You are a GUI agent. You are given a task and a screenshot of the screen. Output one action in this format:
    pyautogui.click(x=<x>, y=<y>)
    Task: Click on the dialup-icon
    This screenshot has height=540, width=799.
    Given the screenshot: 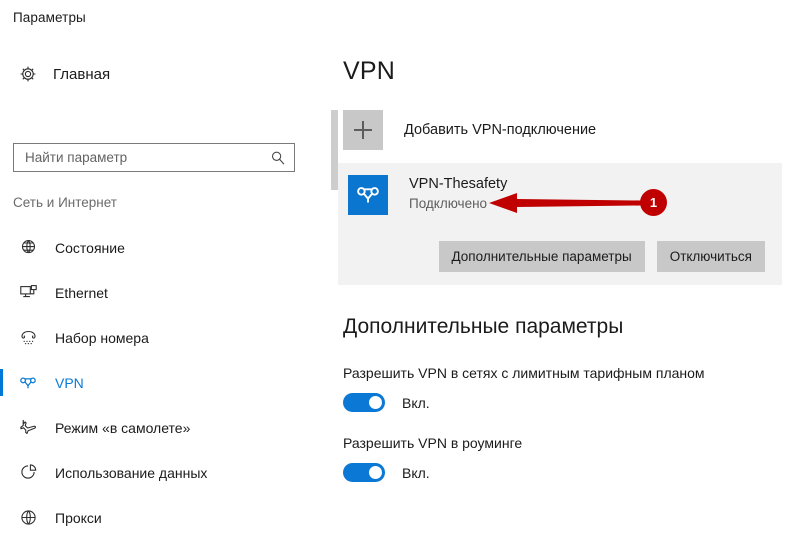 What is the action you would take?
    pyautogui.click(x=28, y=337)
    